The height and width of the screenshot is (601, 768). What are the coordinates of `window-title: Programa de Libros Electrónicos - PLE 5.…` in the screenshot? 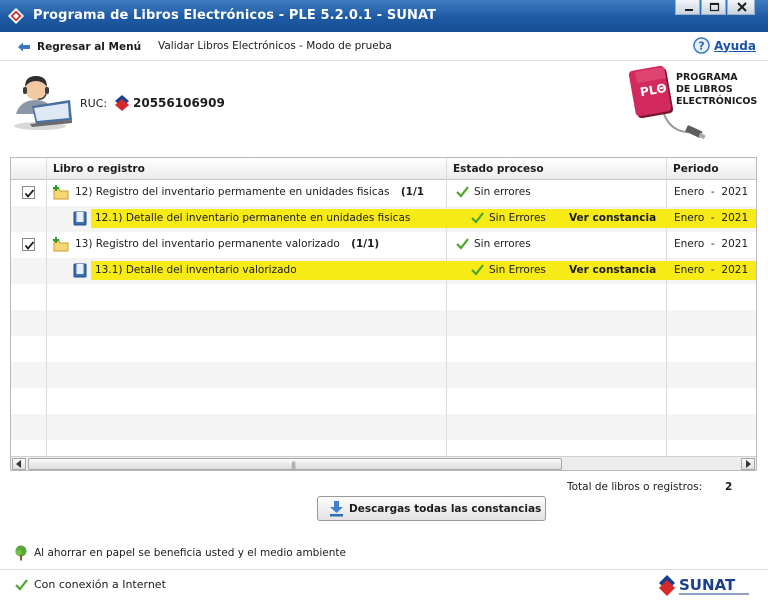 It's located at (235, 15).